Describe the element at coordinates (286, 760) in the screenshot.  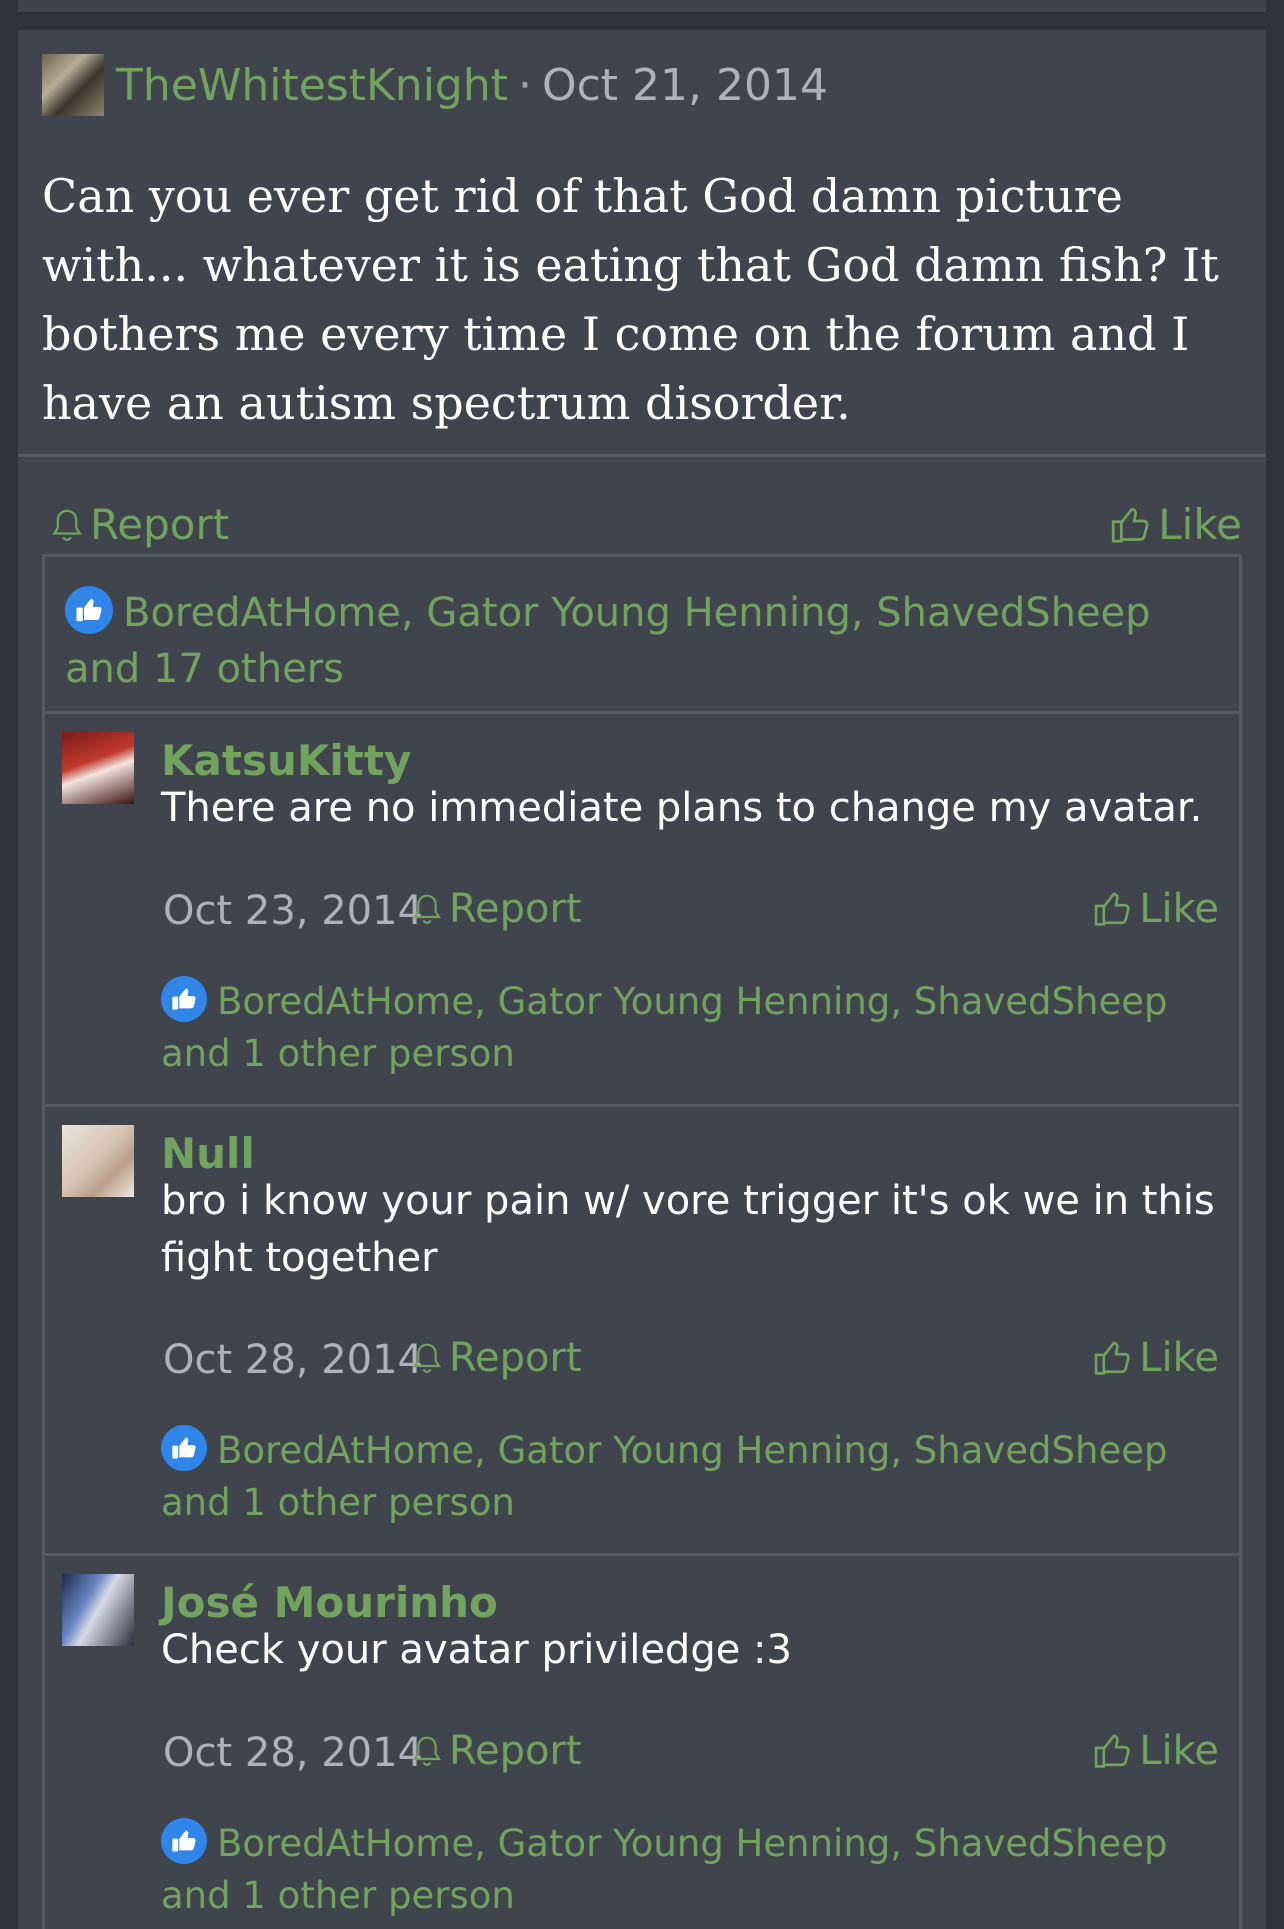
I see `comment-author: KatsuKitty` at that location.